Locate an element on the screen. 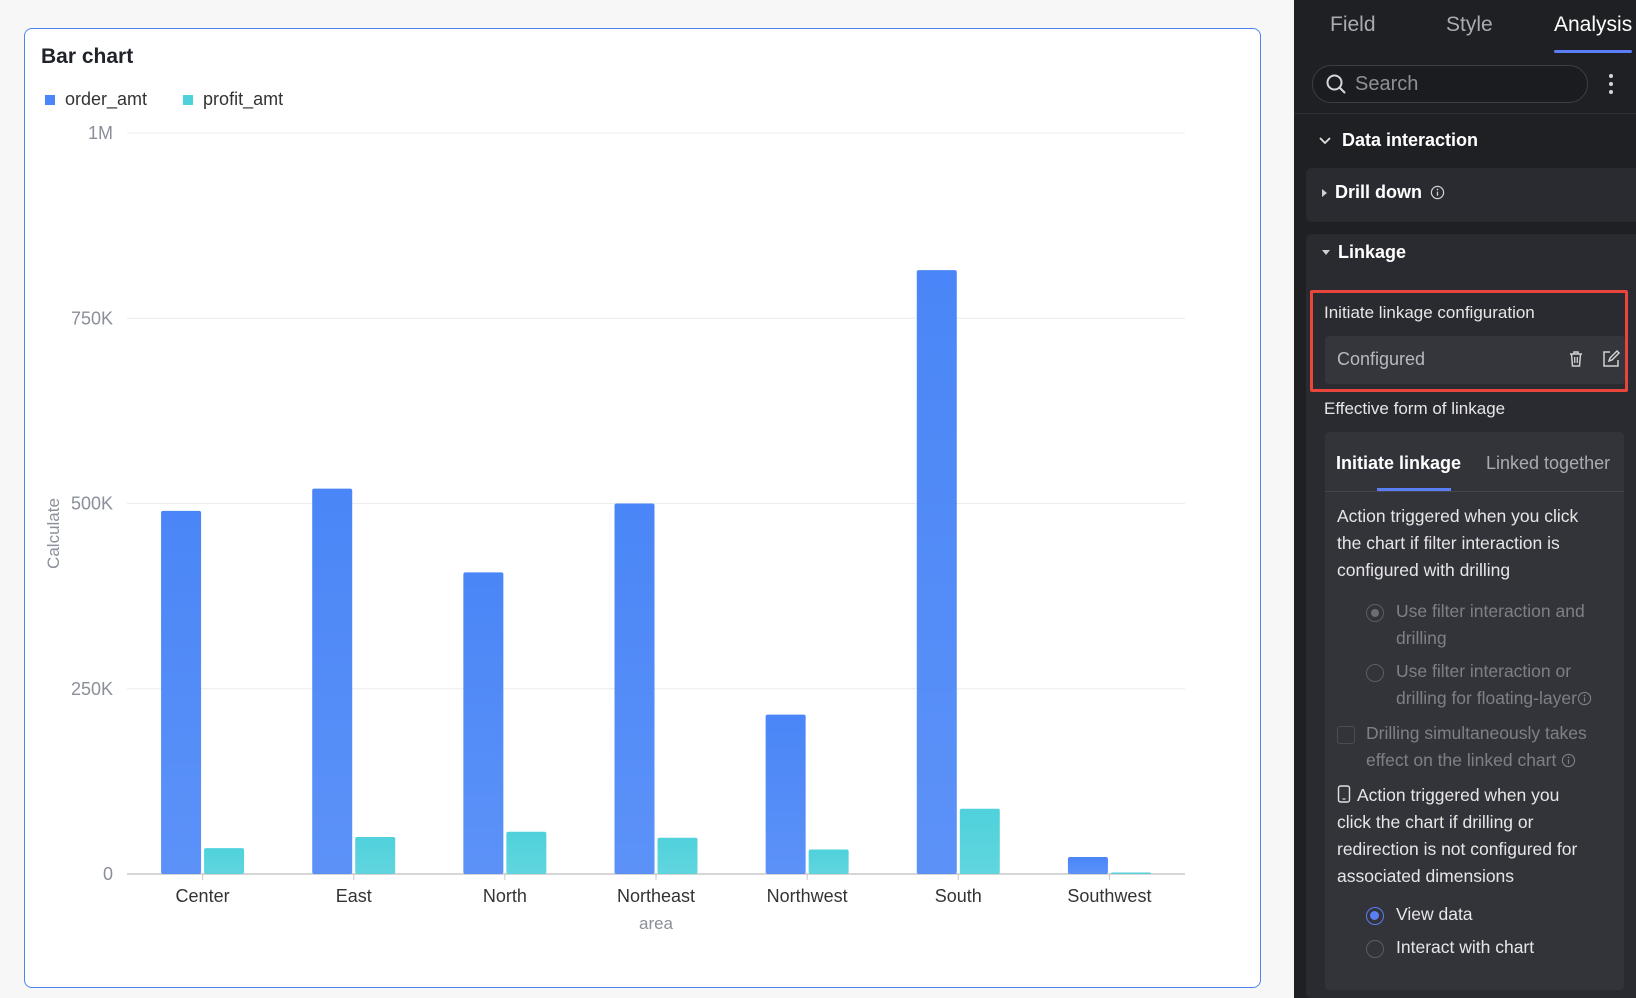 This screenshot has width=1636, height=998. y-tick-label: 0 is located at coordinates (108, 874).